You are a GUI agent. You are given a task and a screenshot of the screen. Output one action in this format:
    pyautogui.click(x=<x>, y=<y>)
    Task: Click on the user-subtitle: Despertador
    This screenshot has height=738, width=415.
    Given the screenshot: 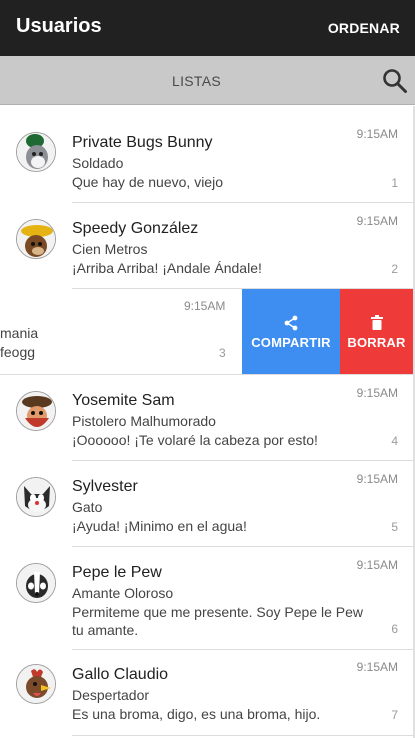 What is the action you would take?
    pyautogui.click(x=111, y=695)
    